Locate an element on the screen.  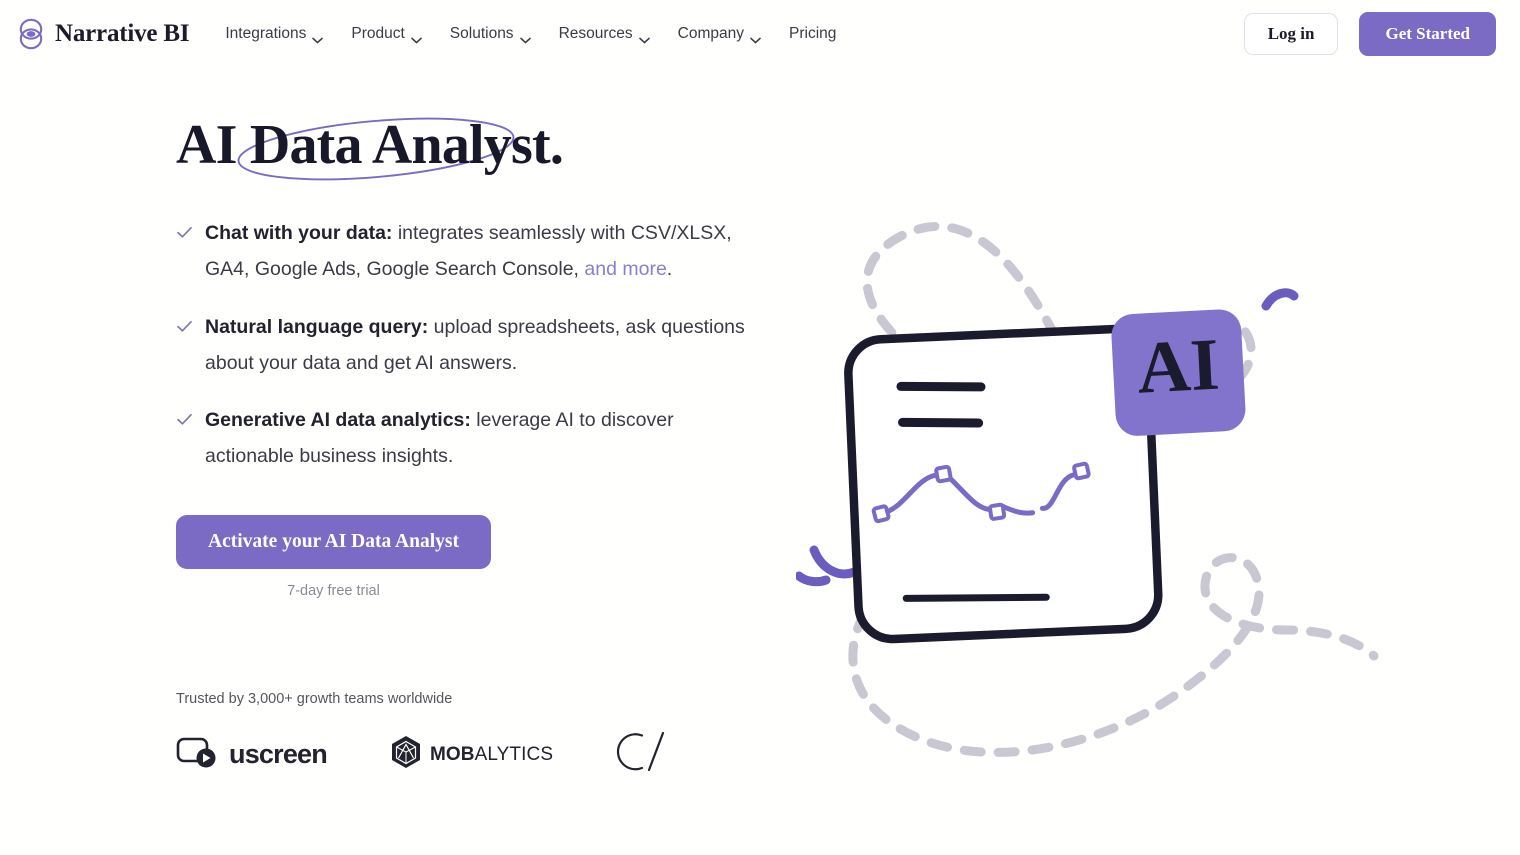
headline-block: AI Data Analyst. is located at coordinates (389, 146).